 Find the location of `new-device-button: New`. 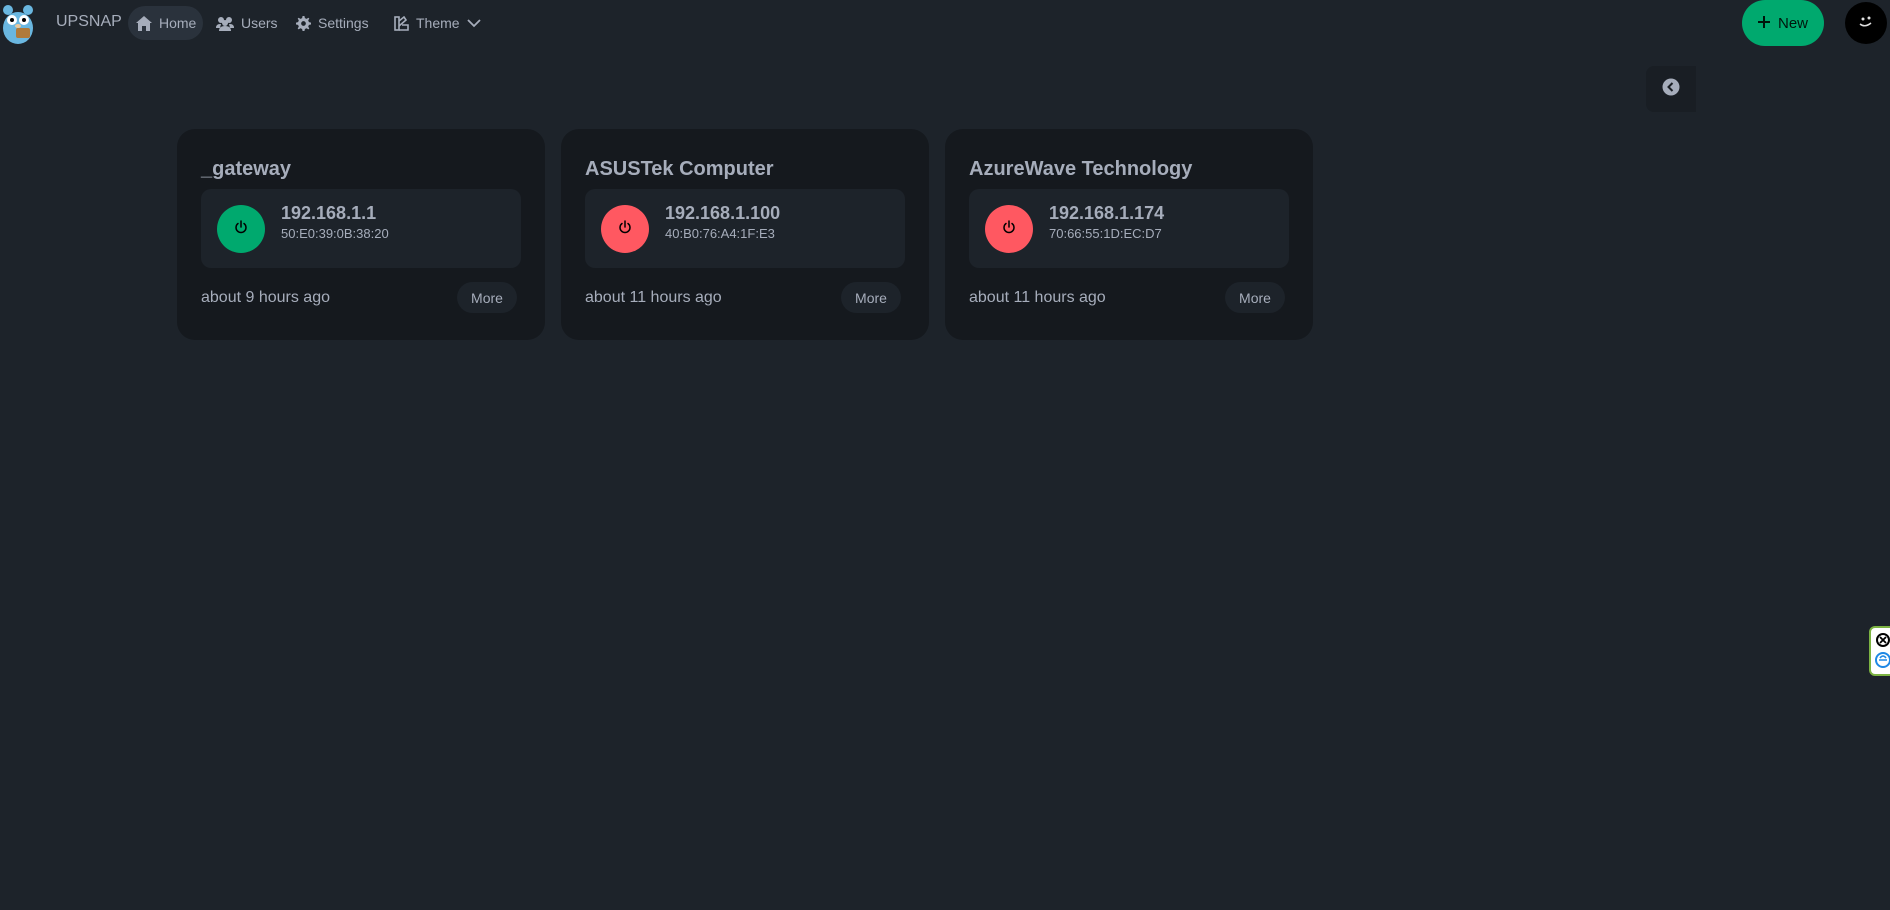

new-device-button: New is located at coordinates (1783, 23).